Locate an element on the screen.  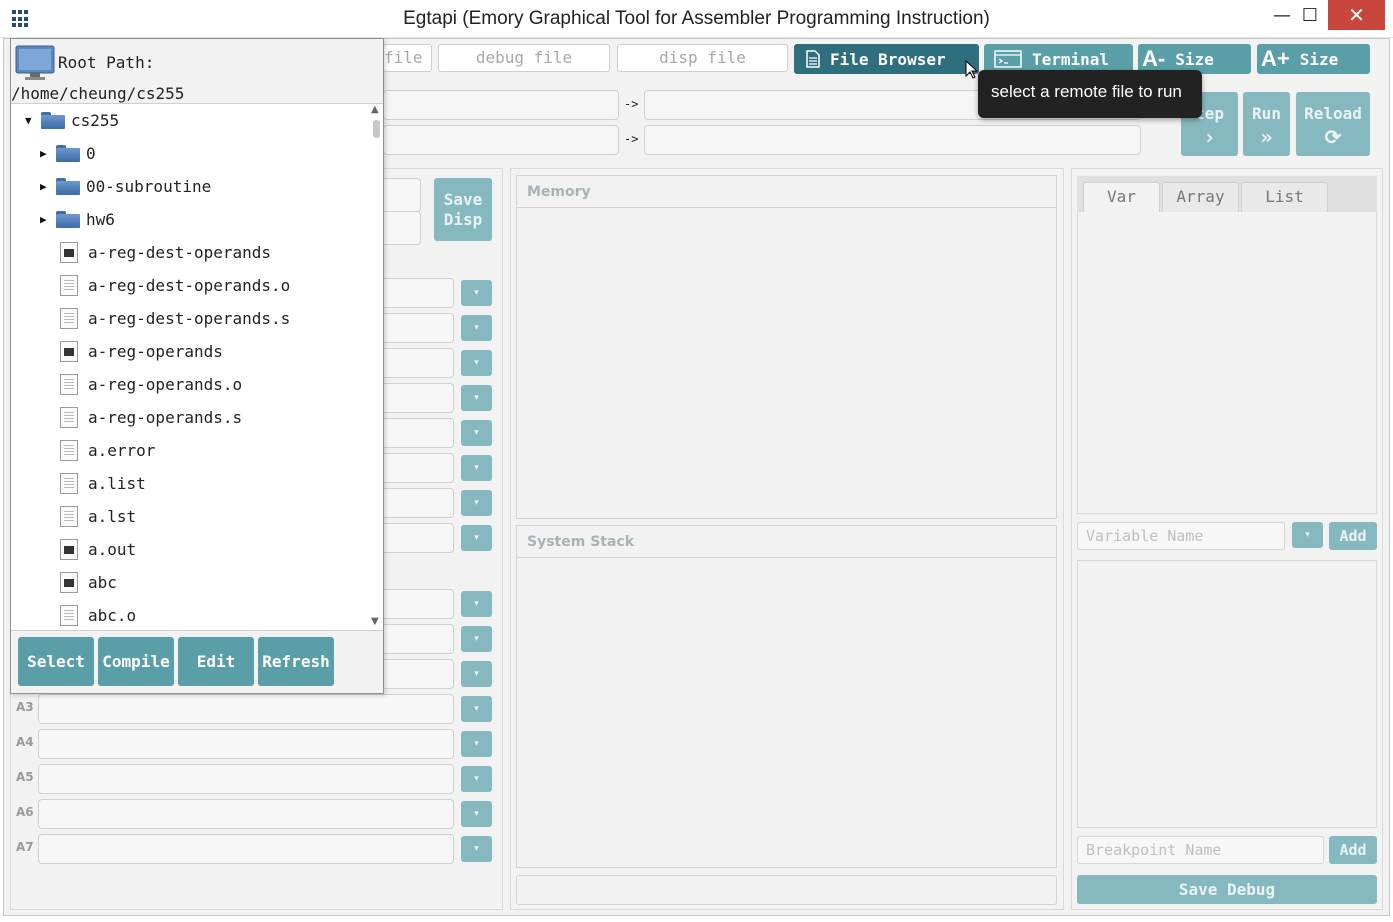
tree-file-item: abc is located at coordinates (78, 582).